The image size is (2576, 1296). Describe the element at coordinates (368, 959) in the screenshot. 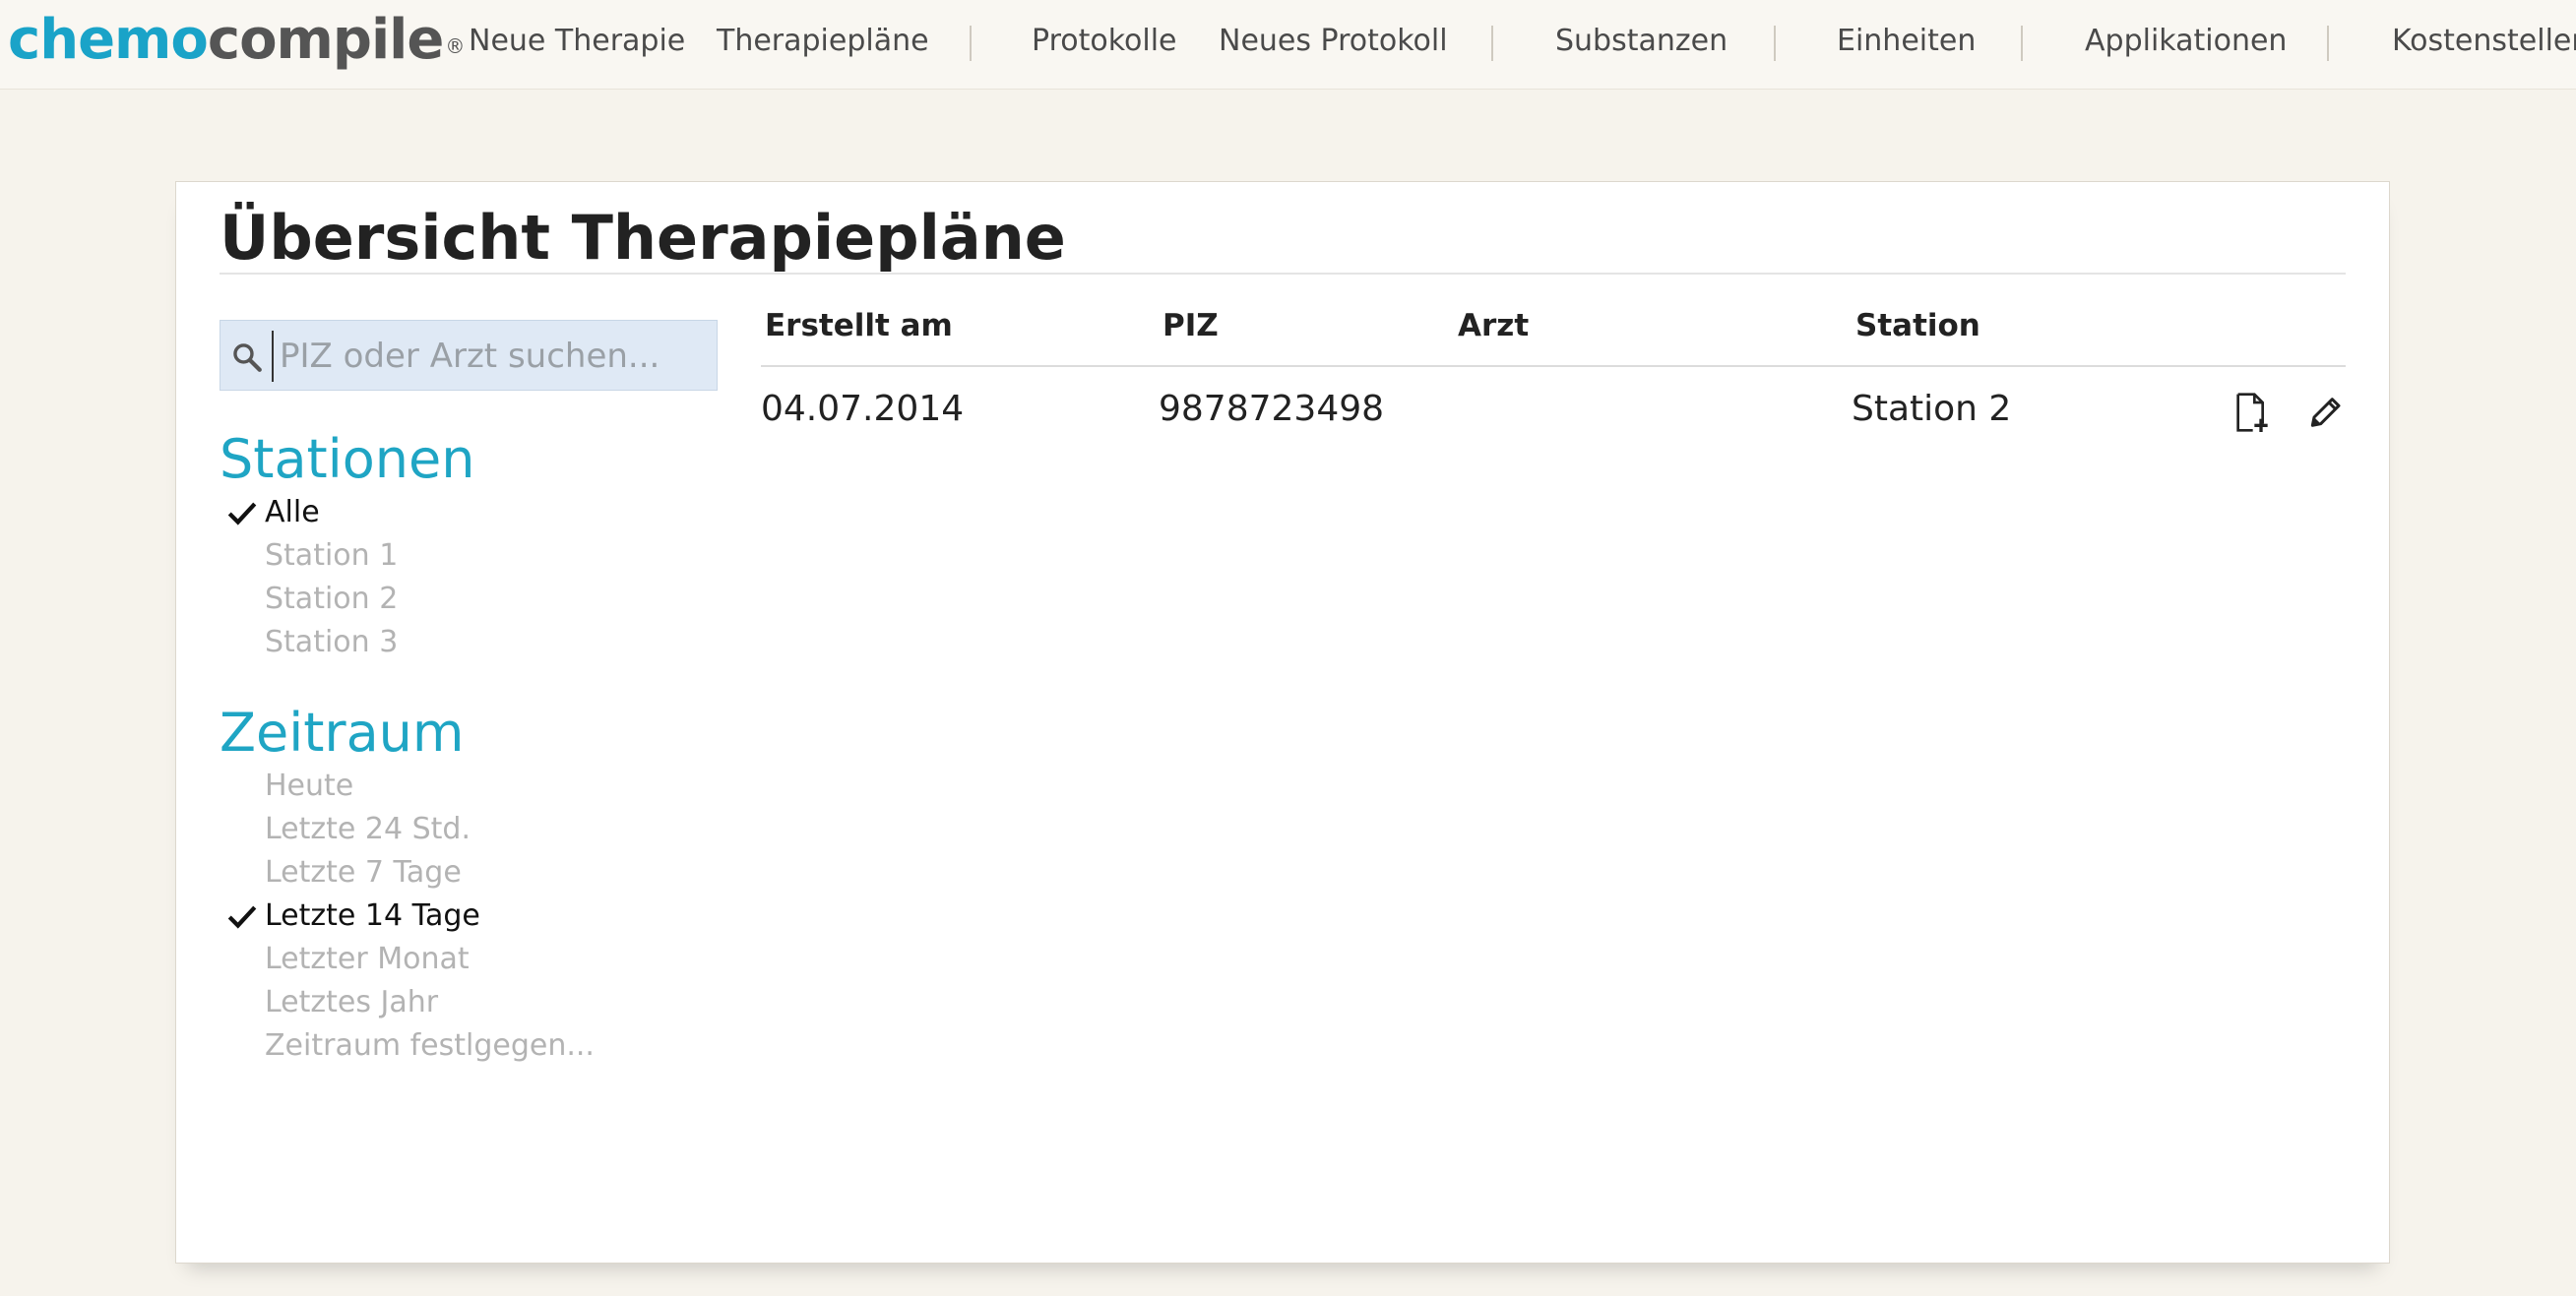

I see `filter-zeitraum-monat: Letzter Monat` at that location.